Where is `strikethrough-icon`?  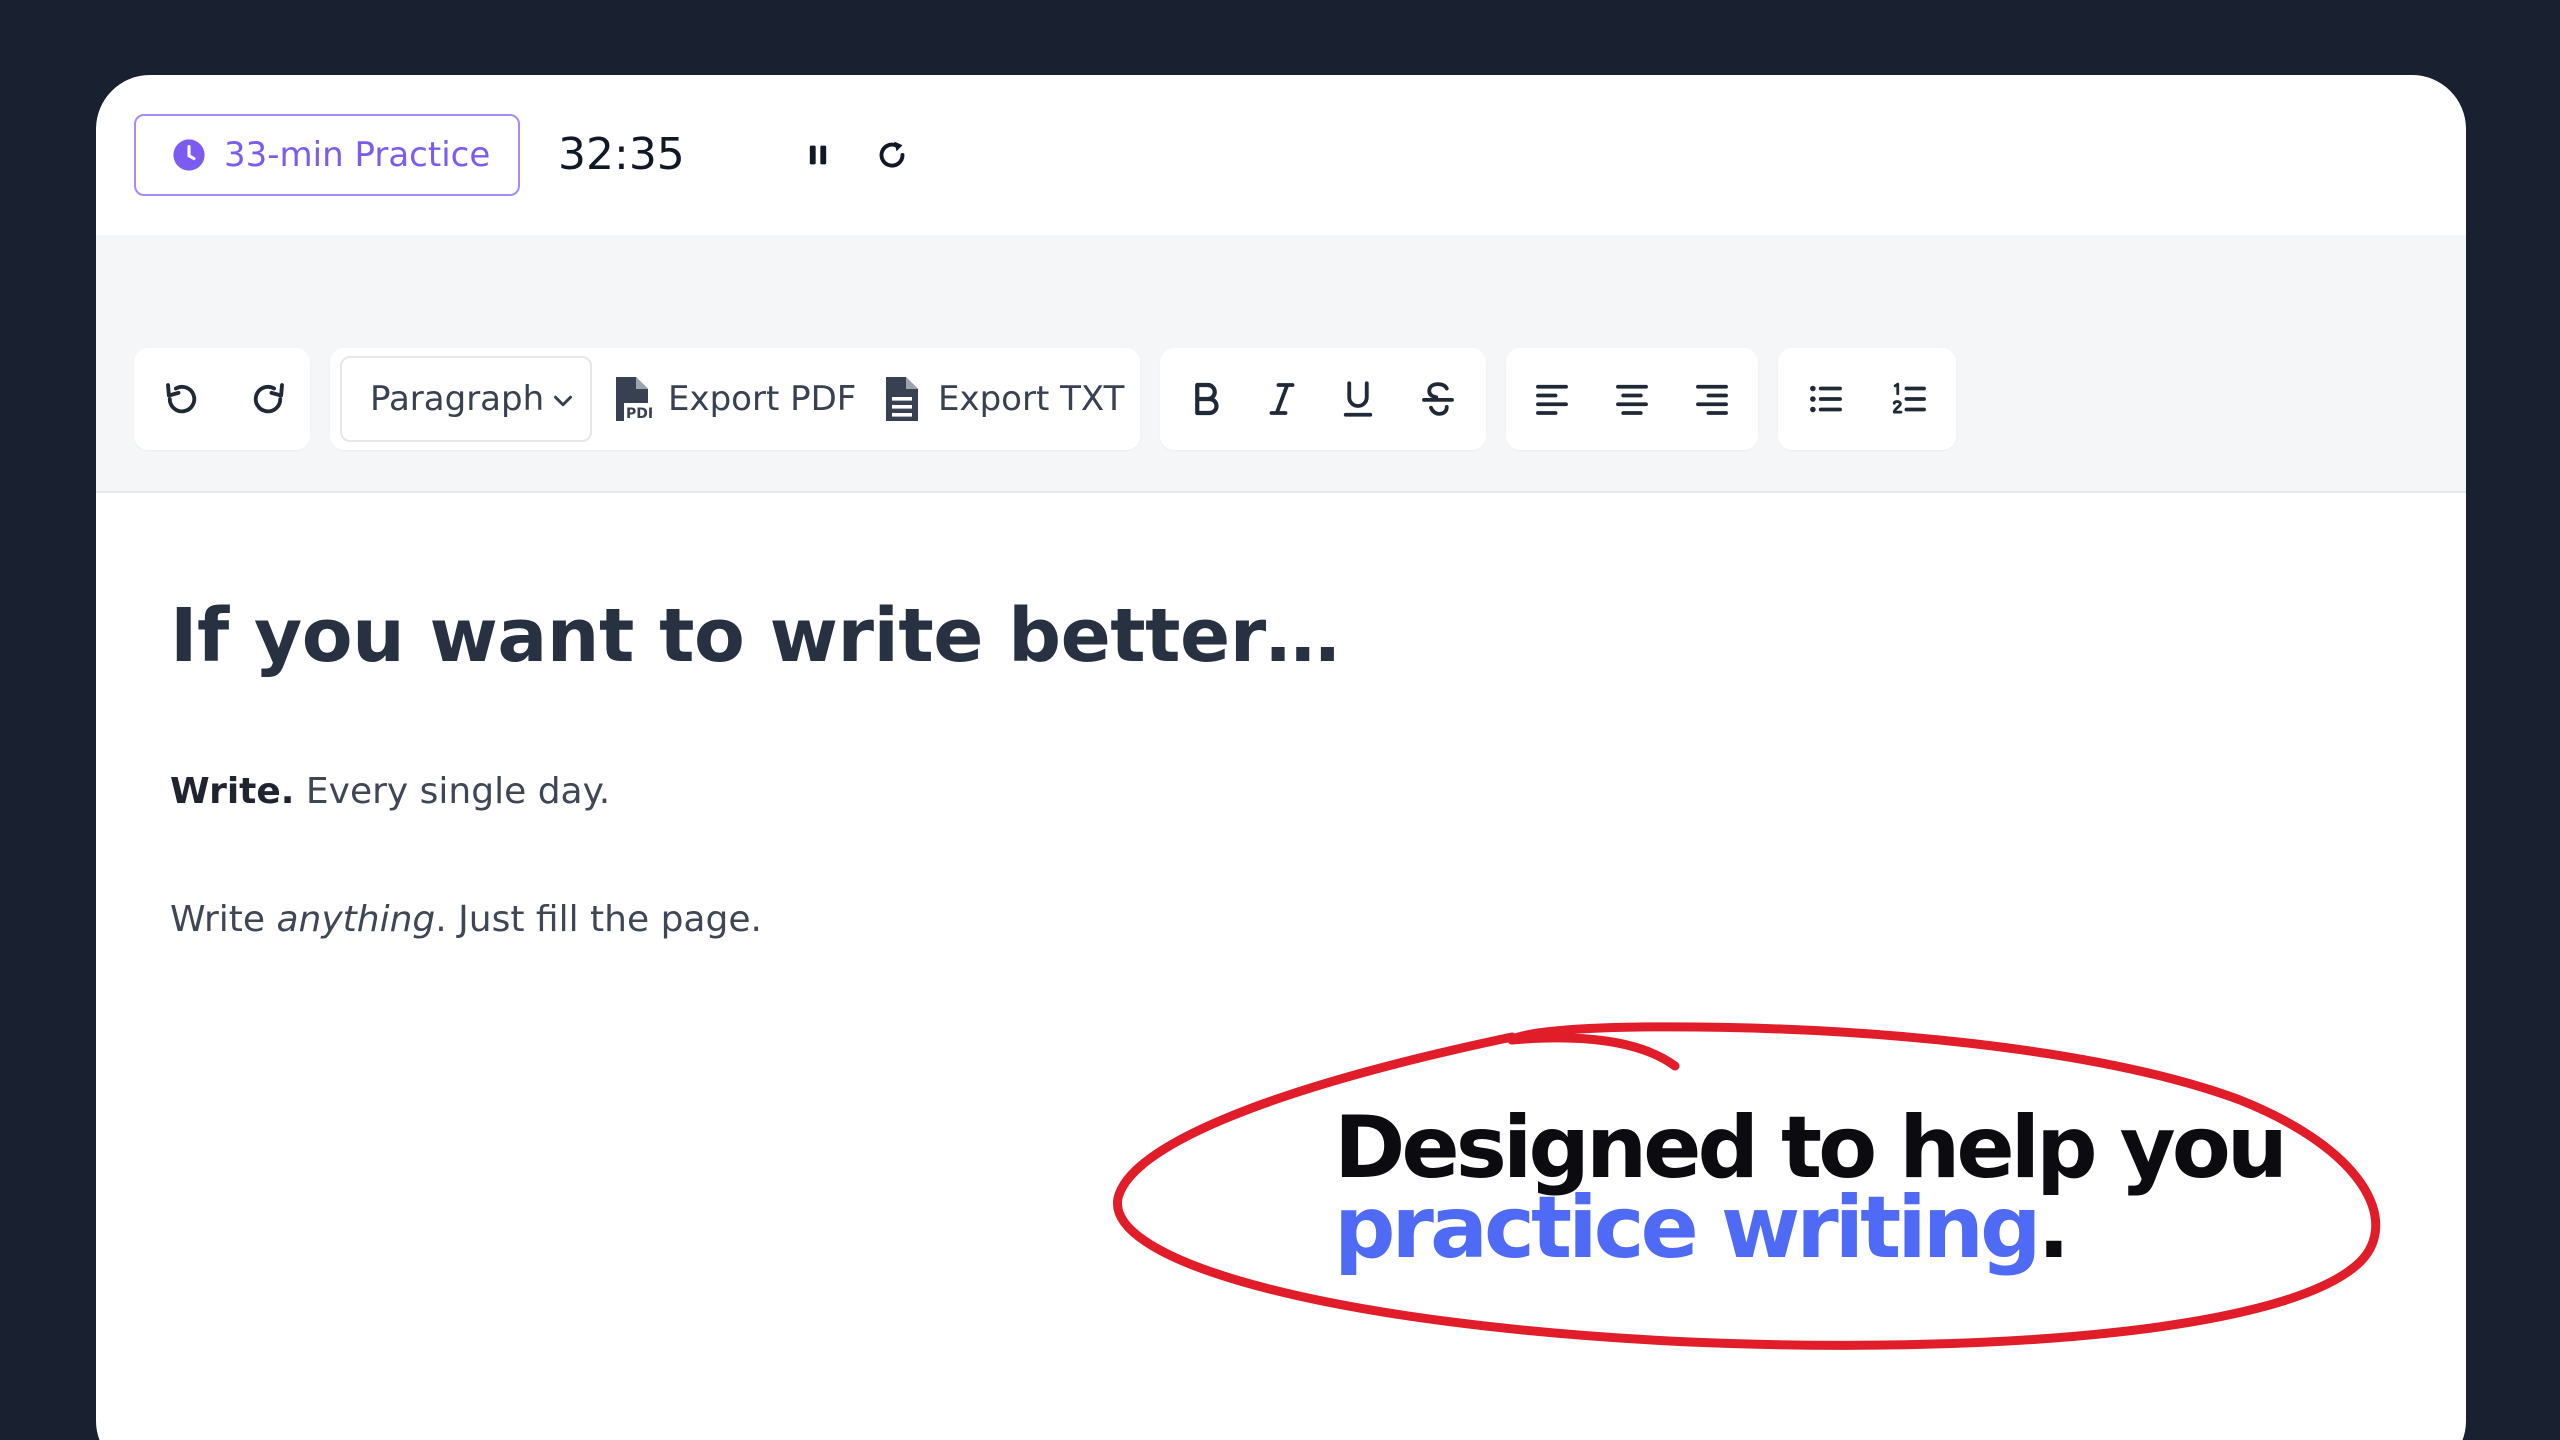 strikethrough-icon is located at coordinates (1438, 399).